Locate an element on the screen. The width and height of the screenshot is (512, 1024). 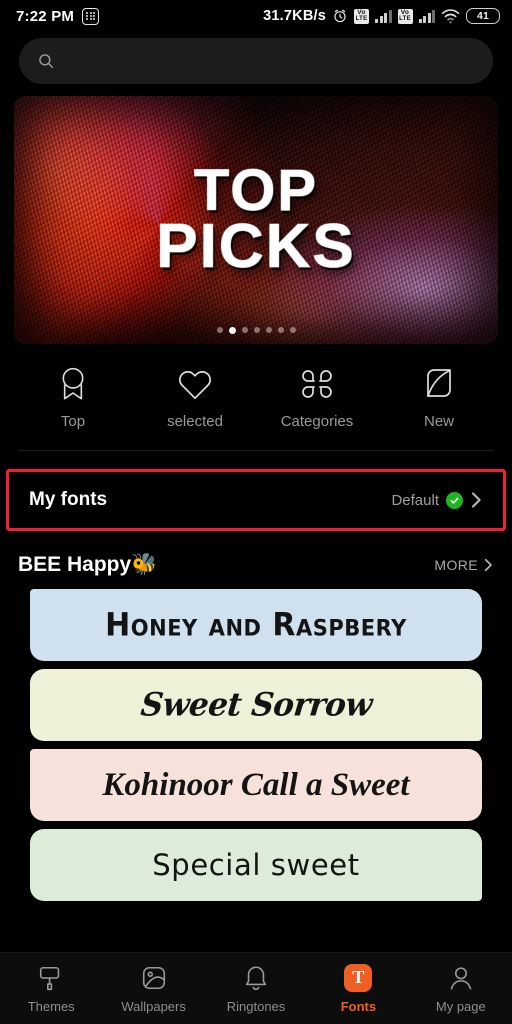
sim1-volte-icon: VoLTEVoLTE is located at coordinates (361, 16).